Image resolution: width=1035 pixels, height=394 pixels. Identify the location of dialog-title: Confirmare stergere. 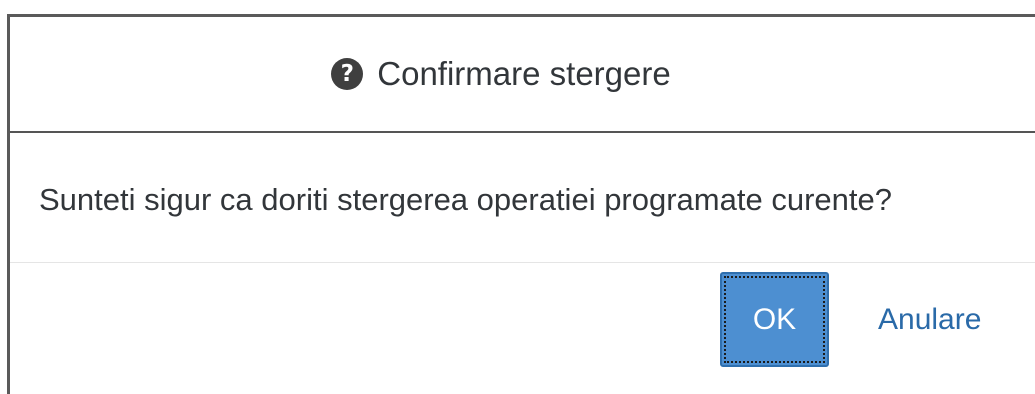
(524, 73).